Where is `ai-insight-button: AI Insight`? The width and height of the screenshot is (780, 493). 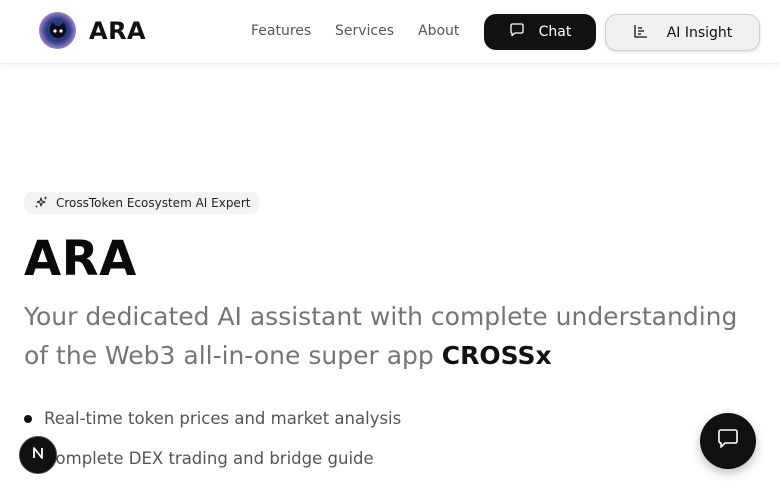 ai-insight-button: AI Insight is located at coordinates (682, 32).